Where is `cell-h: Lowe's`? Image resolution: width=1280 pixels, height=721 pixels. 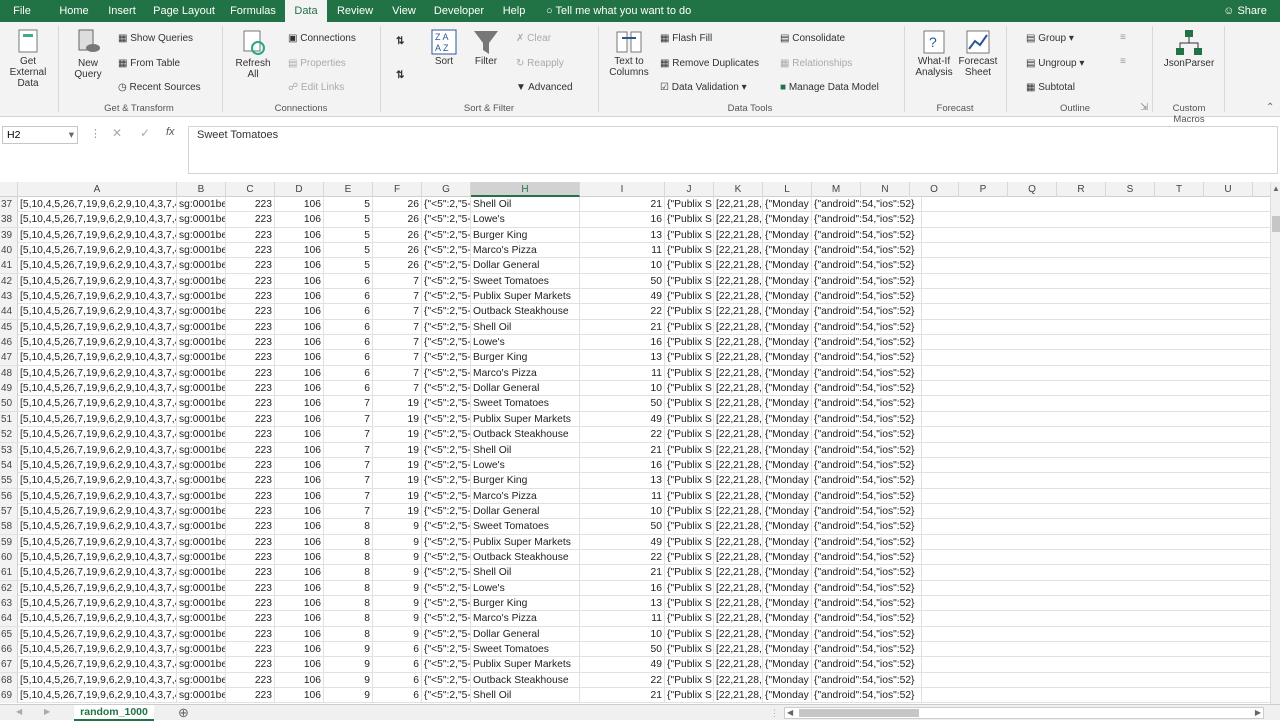
cell-h: Lowe's is located at coordinates (525, 220).